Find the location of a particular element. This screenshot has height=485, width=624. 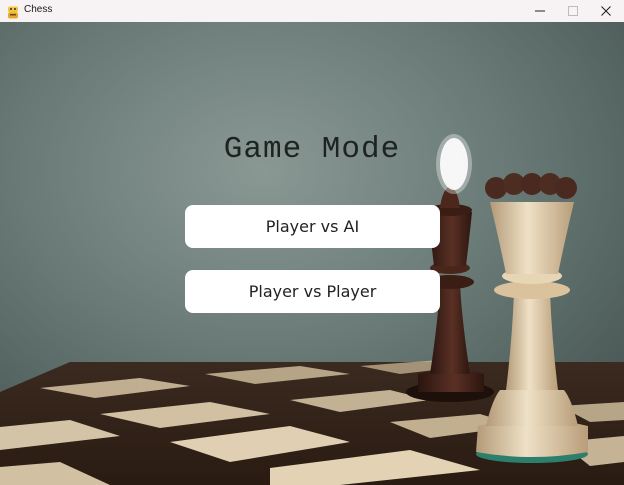

title-bar: Chess is located at coordinates (312, 11).